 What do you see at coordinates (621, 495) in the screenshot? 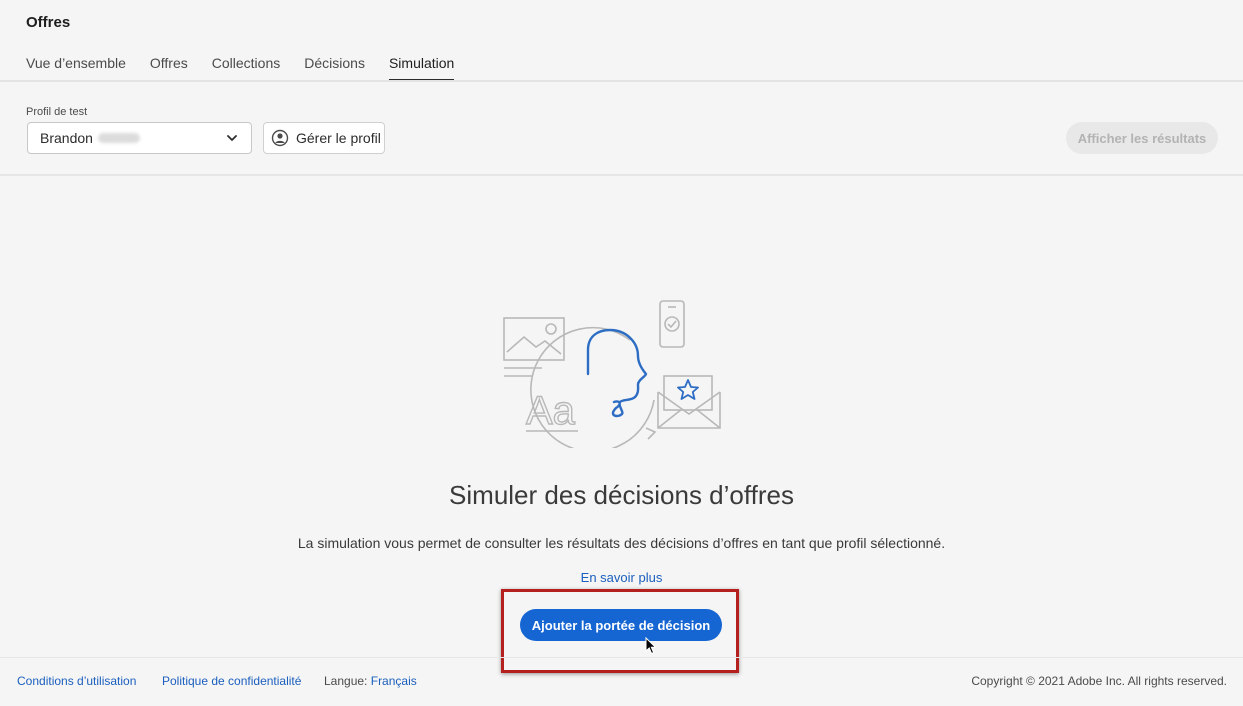
I see `empty-state-title: Simuler des décisions d’offres` at bounding box center [621, 495].